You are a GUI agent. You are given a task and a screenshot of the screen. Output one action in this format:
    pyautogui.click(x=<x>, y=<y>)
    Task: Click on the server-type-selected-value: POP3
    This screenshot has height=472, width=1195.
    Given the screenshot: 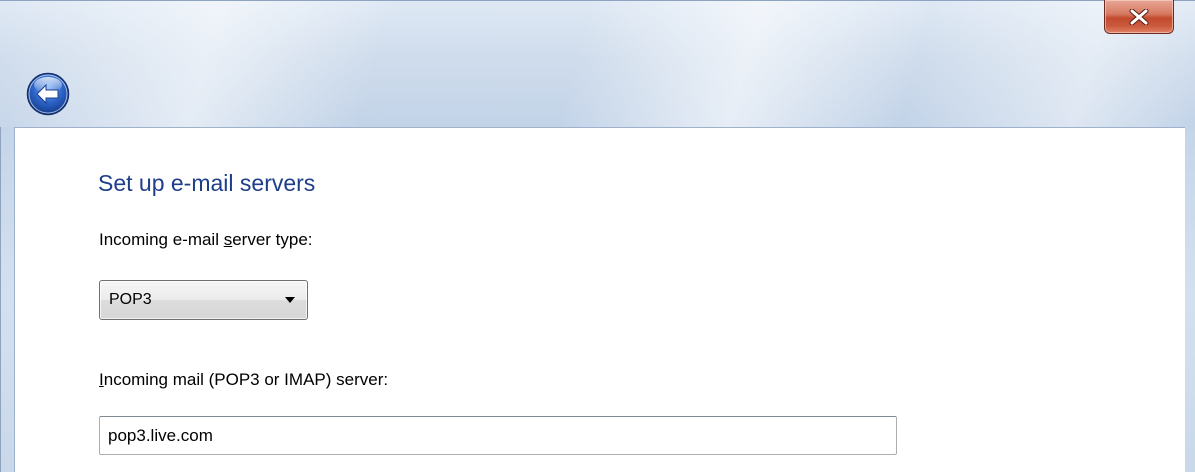 What is the action you would take?
    pyautogui.click(x=130, y=299)
    